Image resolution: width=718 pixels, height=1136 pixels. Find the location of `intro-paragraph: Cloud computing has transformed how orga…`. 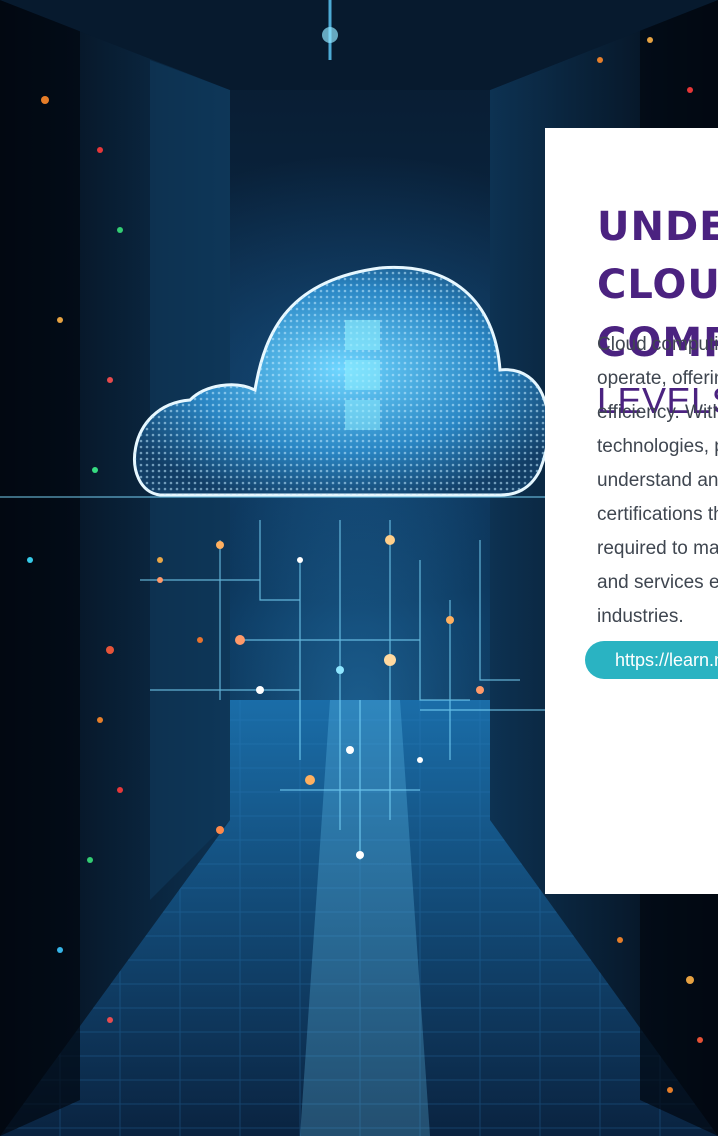

intro-paragraph: Cloud computing has transformed how orga… is located at coordinates (657, 480).